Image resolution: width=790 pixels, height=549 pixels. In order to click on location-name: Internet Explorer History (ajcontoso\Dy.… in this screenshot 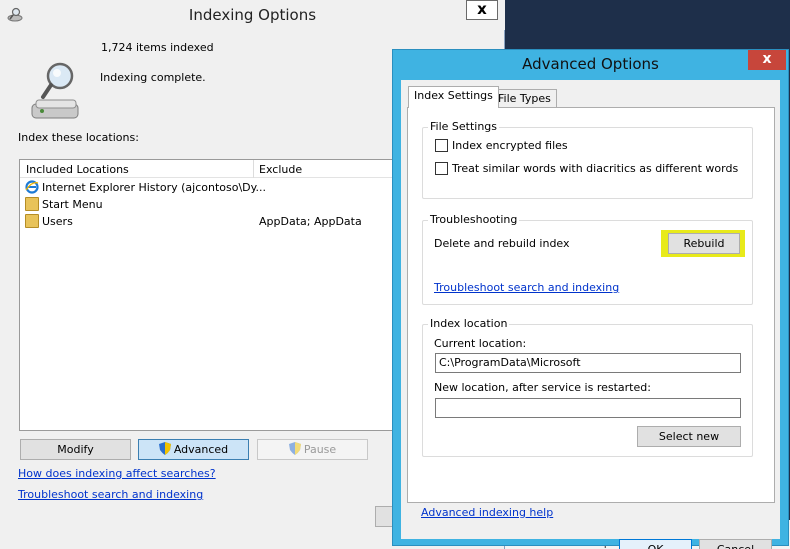, I will do `click(154, 187)`.